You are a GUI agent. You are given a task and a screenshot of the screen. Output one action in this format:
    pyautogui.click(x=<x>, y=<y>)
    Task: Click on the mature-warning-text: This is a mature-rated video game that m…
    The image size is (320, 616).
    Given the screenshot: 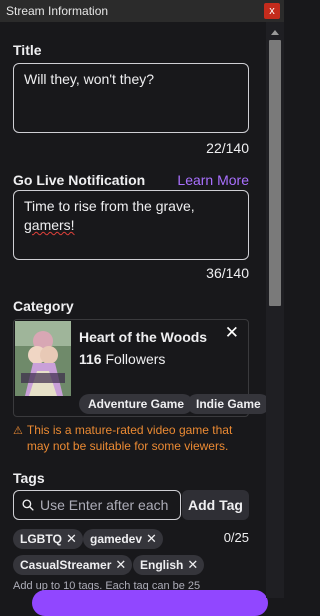 What is the action you would take?
    pyautogui.click(x=129, y=438)
    